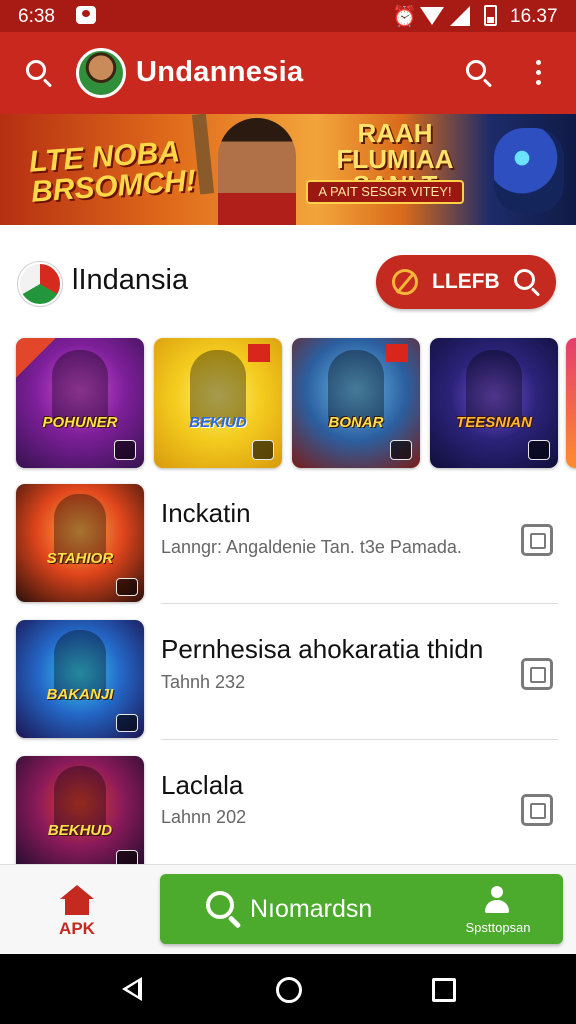  Describe the element at coordinates (444, 990) in the screenshot. I see `recent-apps-icon` at that location.